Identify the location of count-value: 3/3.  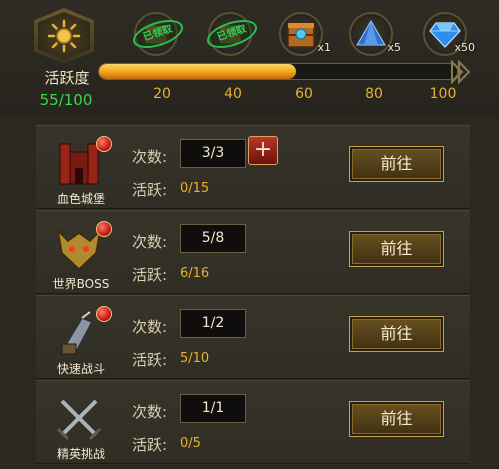
(213, 153).